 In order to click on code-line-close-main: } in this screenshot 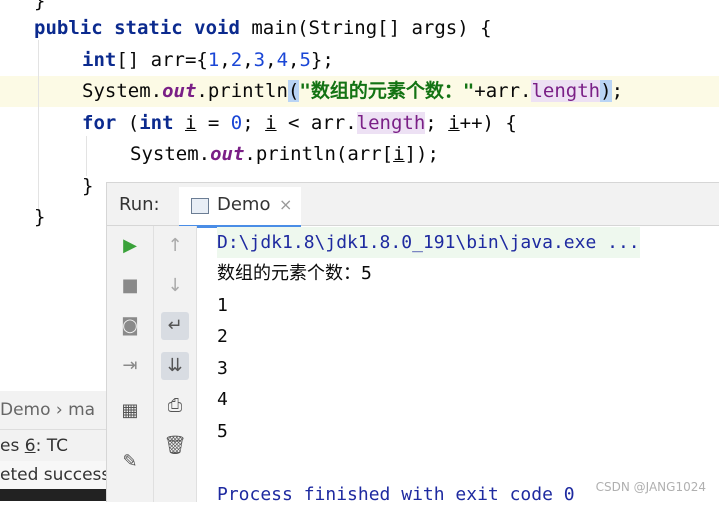, I will do `click(40, 217)`.